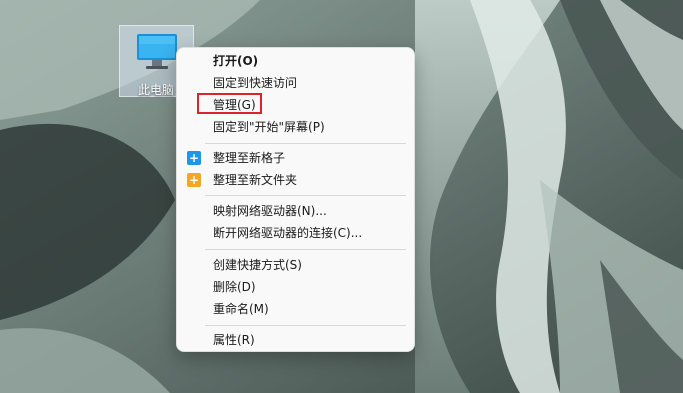  I want to click on menu-item-label: 固定到快速访问, so click(255, 83).